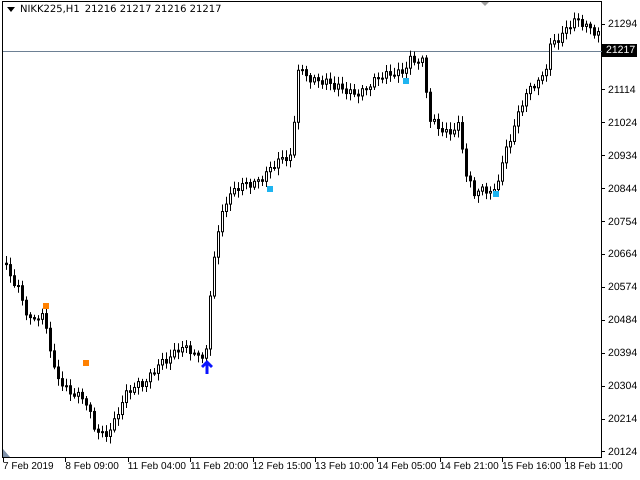  Describe the element at coordinates (623, 353) in the screenshot. I see `price-label: 20394` at that location.